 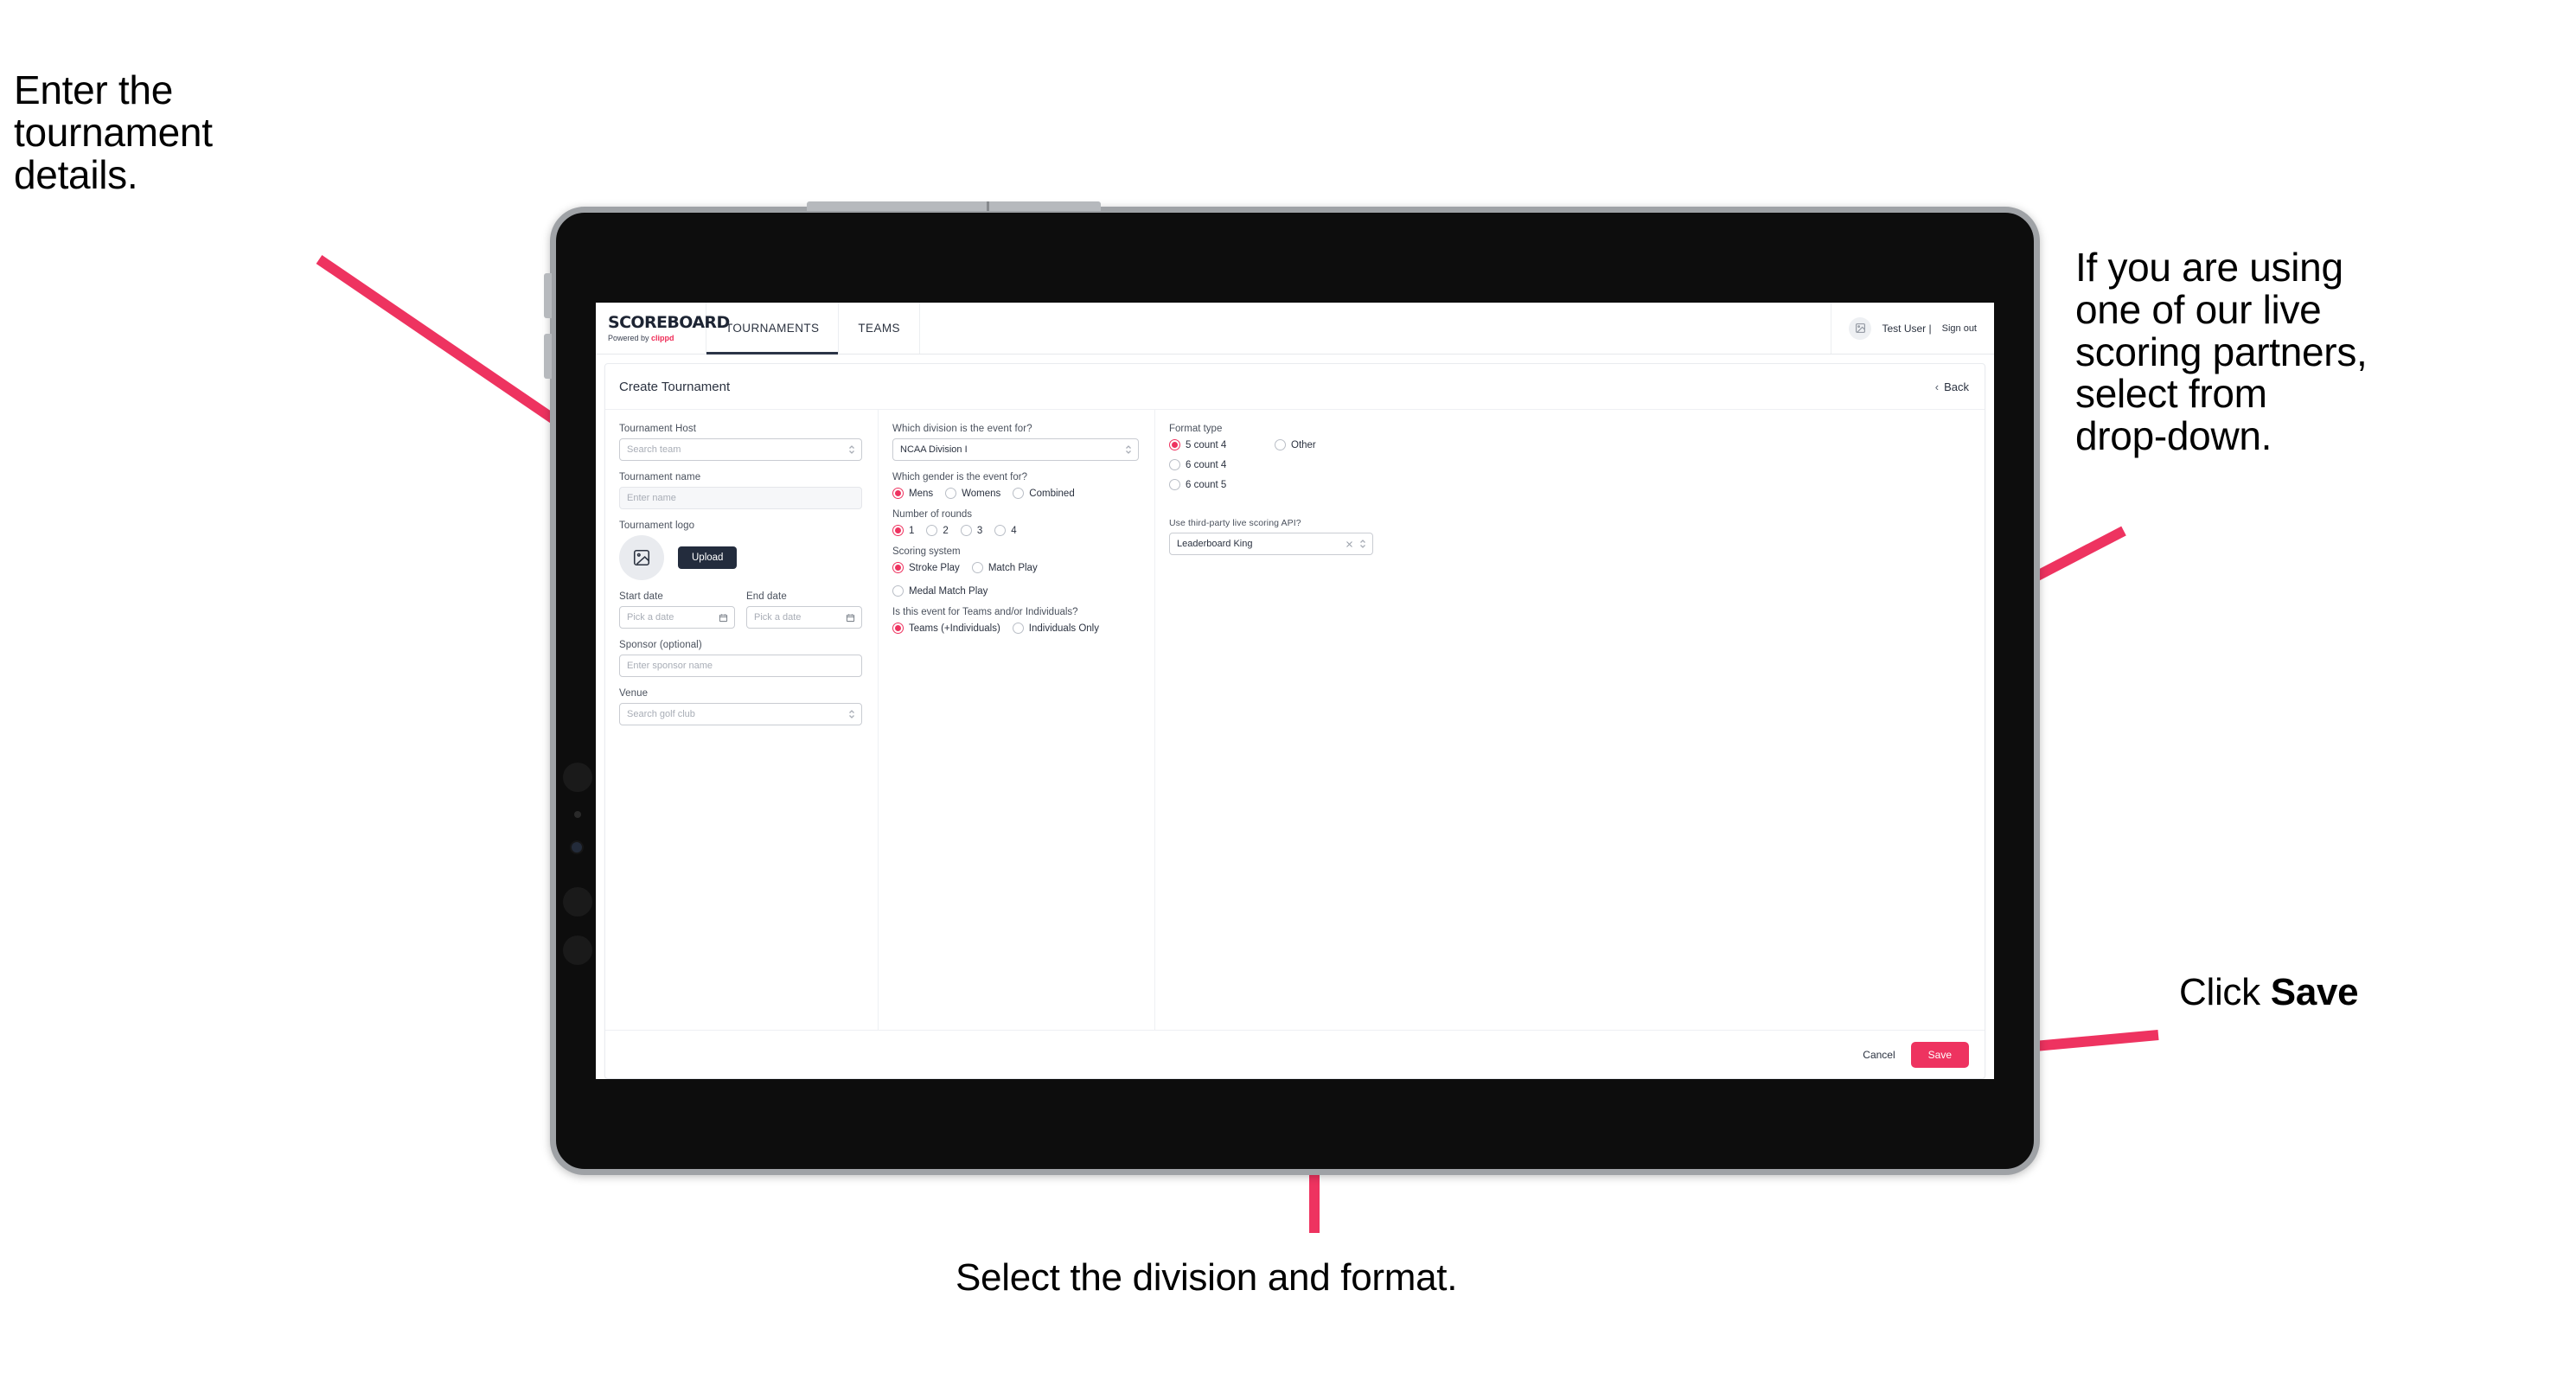 I want to click on participants-option-individuals-label: Individuals Only, so click(x=1063, y=628).